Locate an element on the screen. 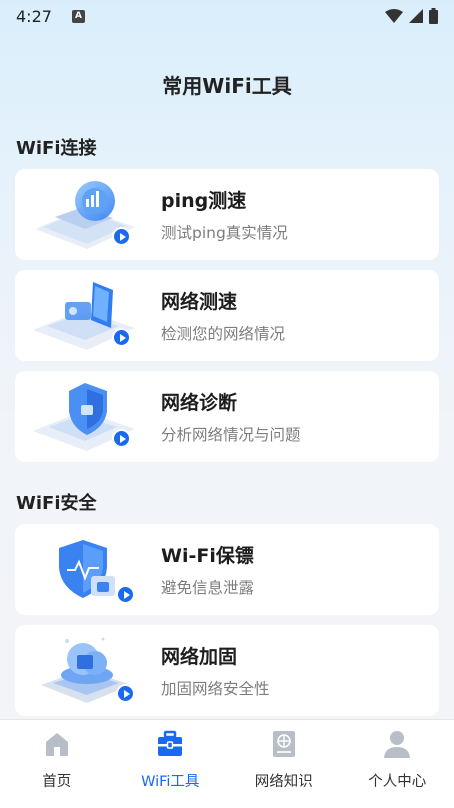 The width and height of the screenshot is (454, 808). tool-title: ping测速 is located at coordinates (204, 201).